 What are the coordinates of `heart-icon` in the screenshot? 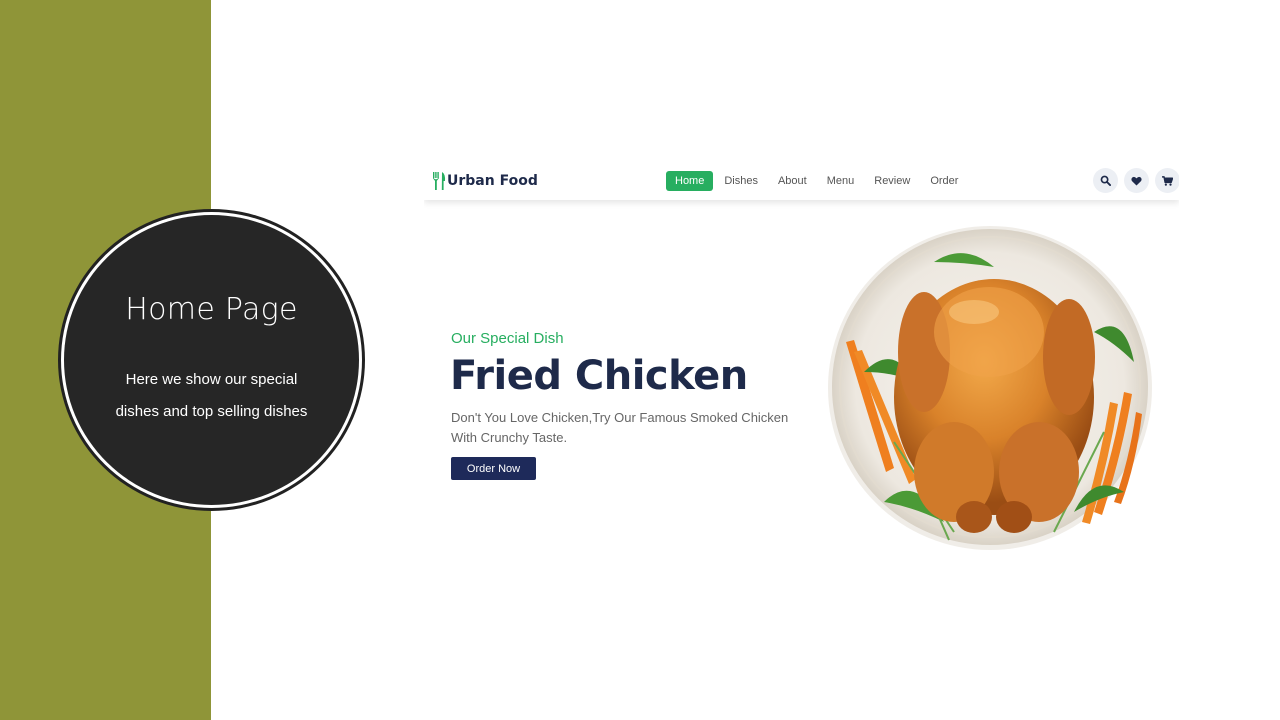 It's located at (1136, 181).